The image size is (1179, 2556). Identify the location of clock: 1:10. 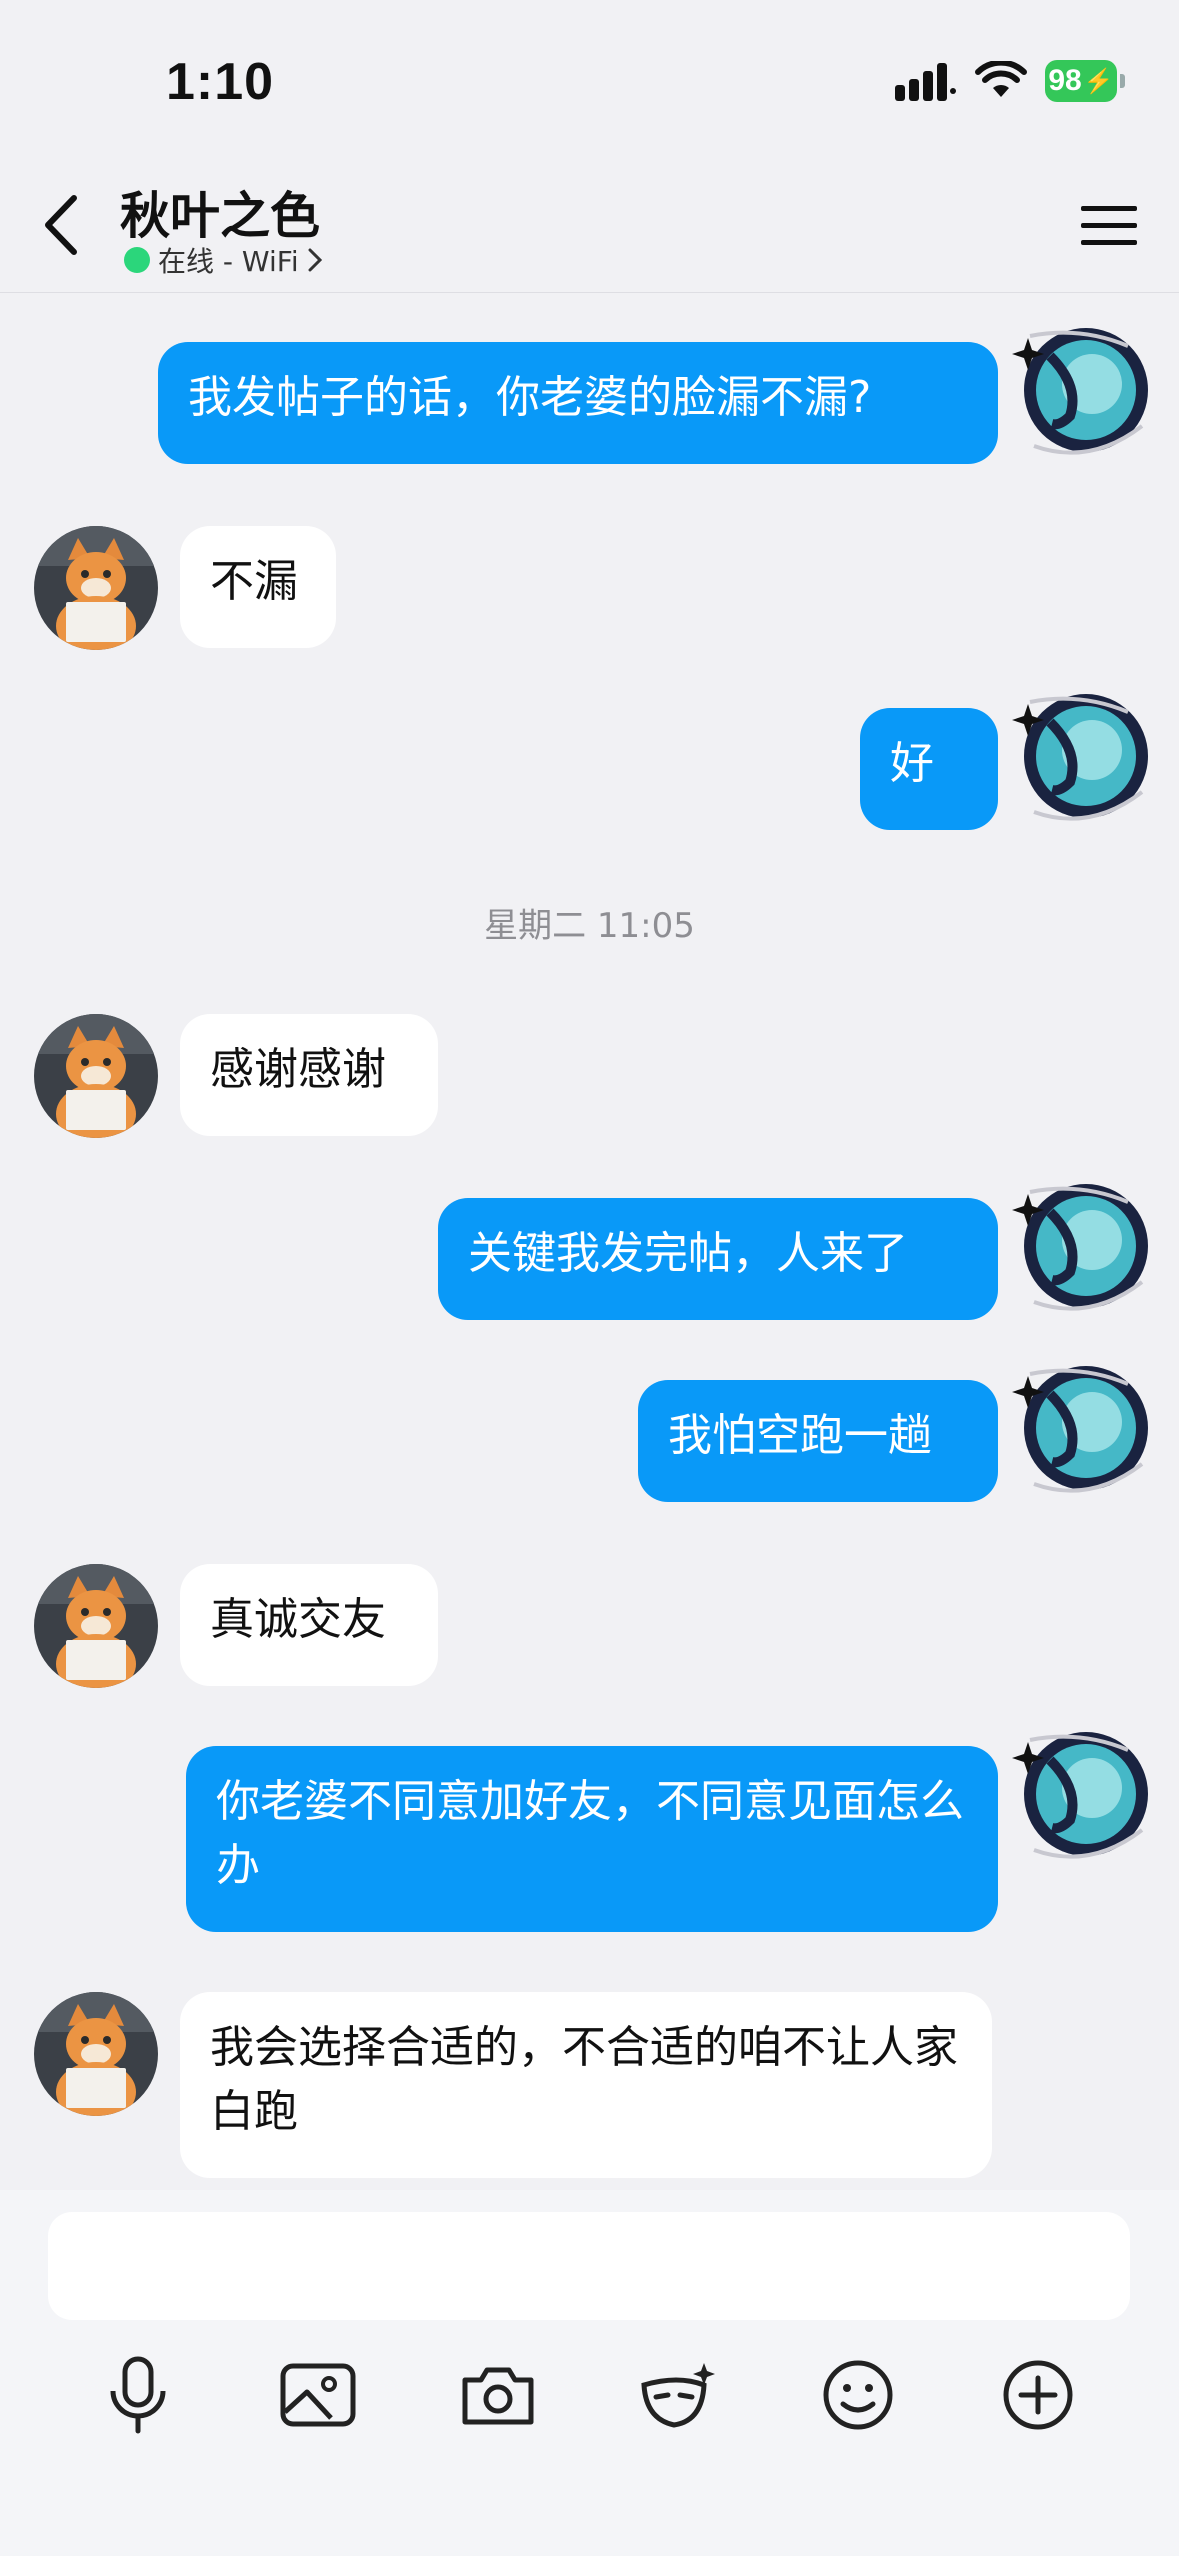
(220, 82).